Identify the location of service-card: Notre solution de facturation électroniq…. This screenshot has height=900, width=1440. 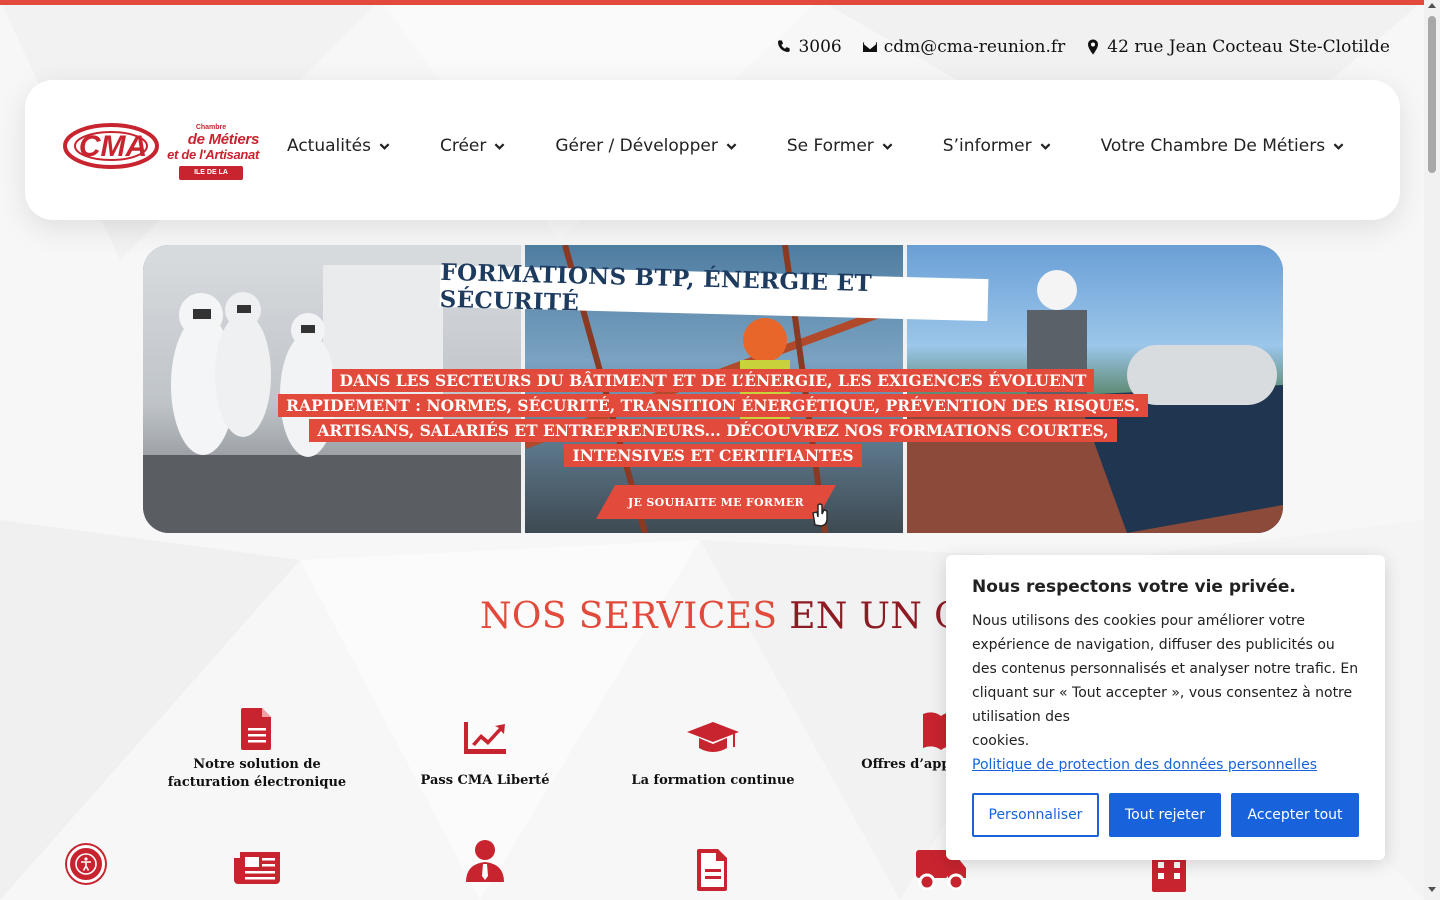
(257, 750).